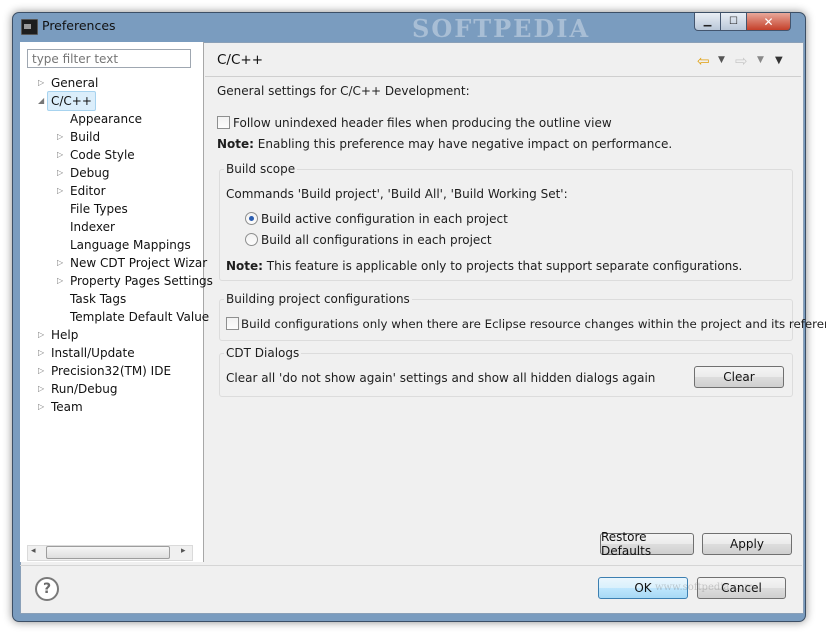 The height and width of the screenshot is (642, 826). What do you see at coordinates (109, 58) in the screenshot?
I see `filter-input` at bounding box center [109, 58].